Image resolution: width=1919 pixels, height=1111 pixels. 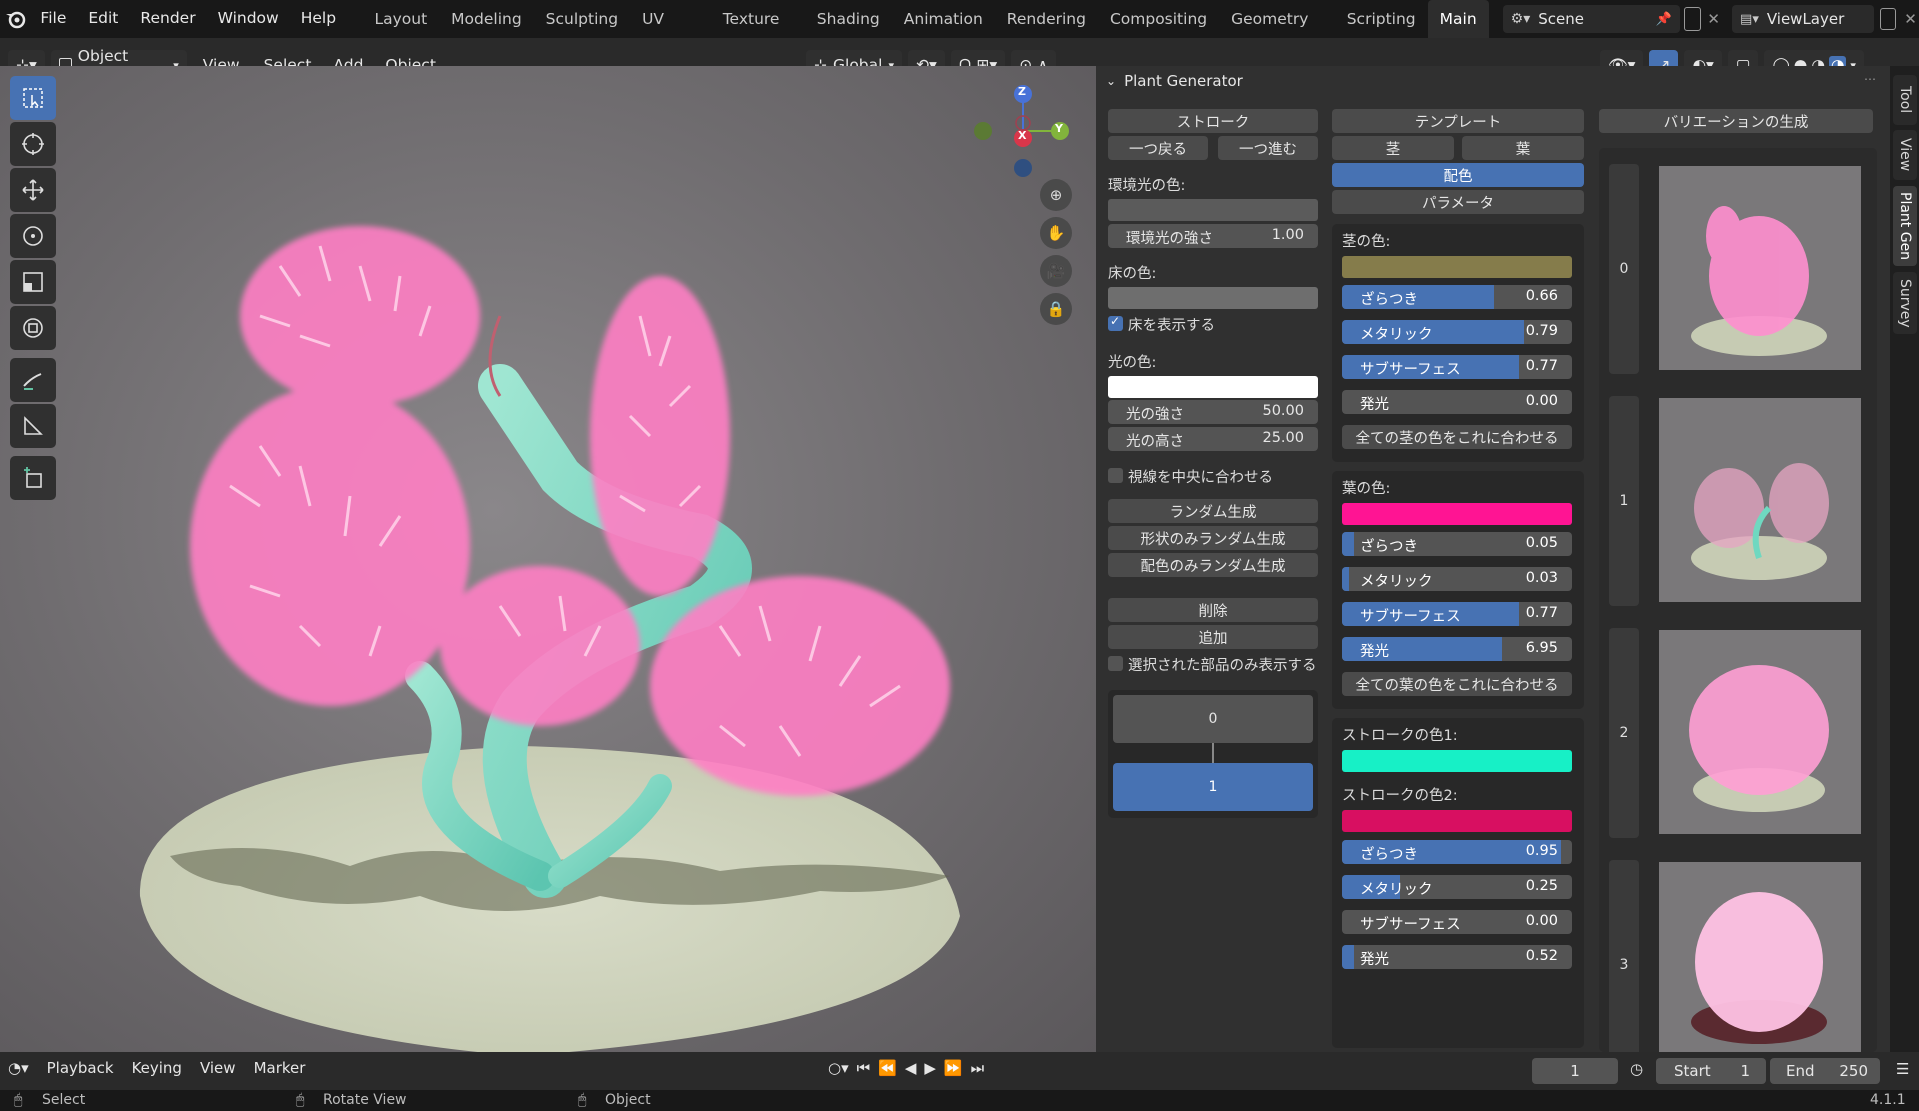 What do you see at coordinates (1910, 19) in the screenshot?
I see `delete-view-layer-icon: ✕` at bounding box center [1910, 19].